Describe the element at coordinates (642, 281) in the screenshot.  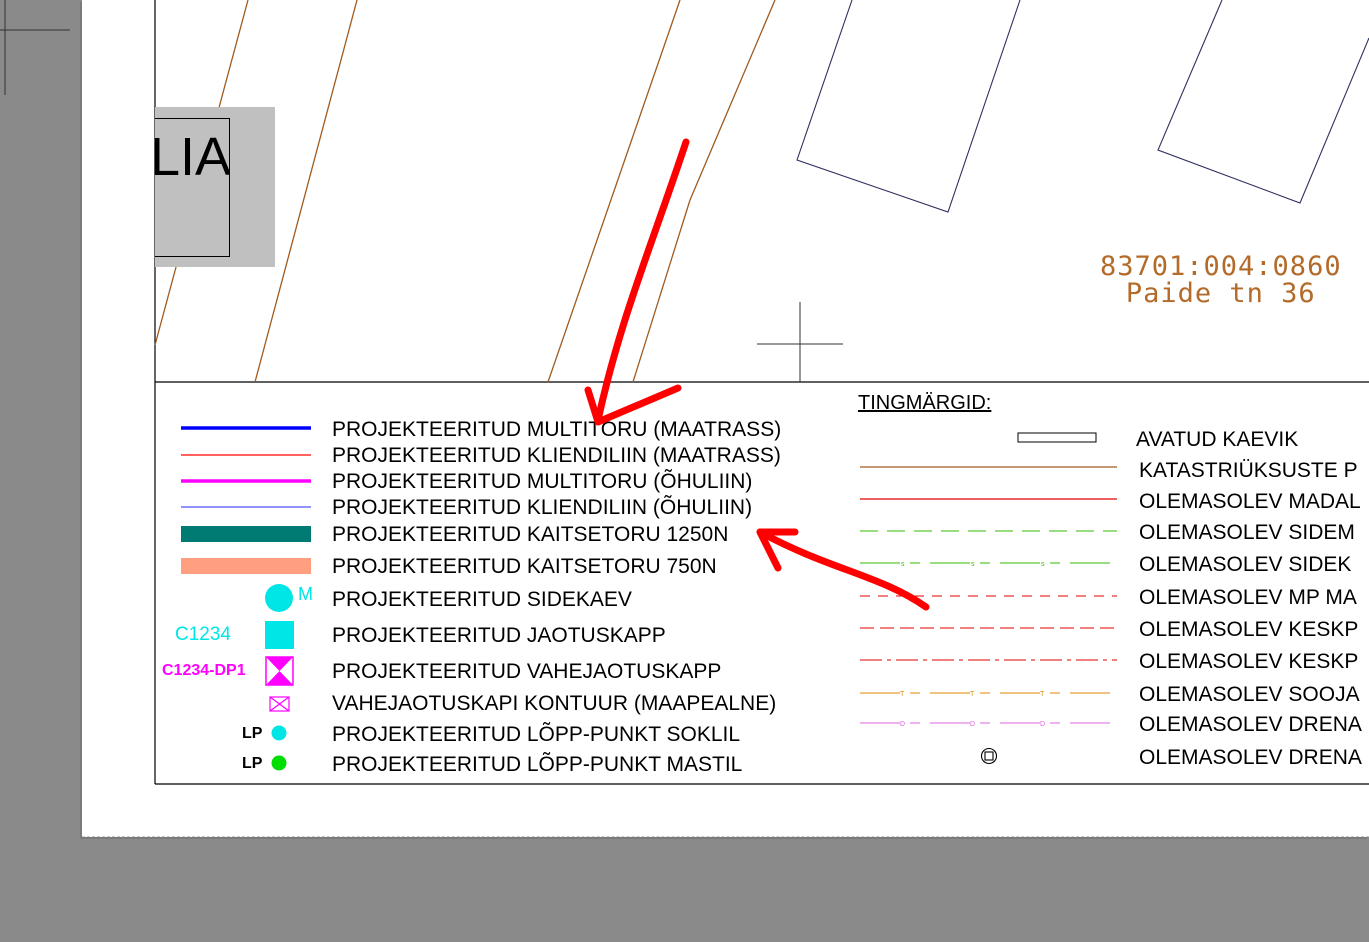
I see `annotation-arrow-down` at that location.